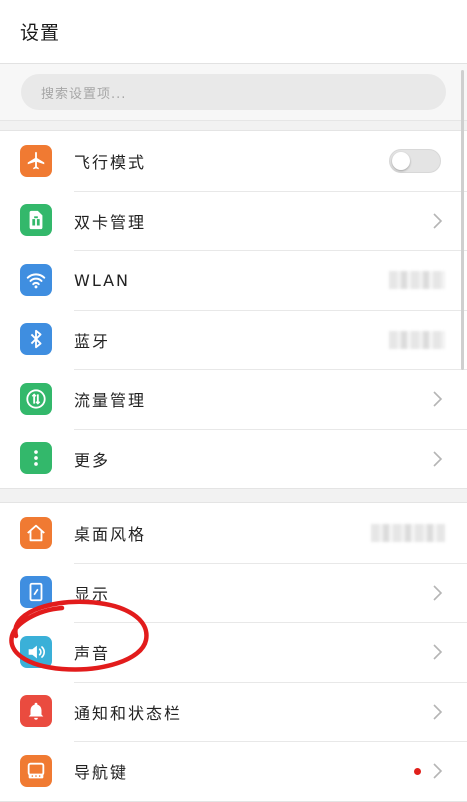 The width and height of the screenshot is (467, 802). Describe the element at coordinates (233, 161) in the screenshot. I see `settings-item-airplane-mode: 飞行模式` at that location.